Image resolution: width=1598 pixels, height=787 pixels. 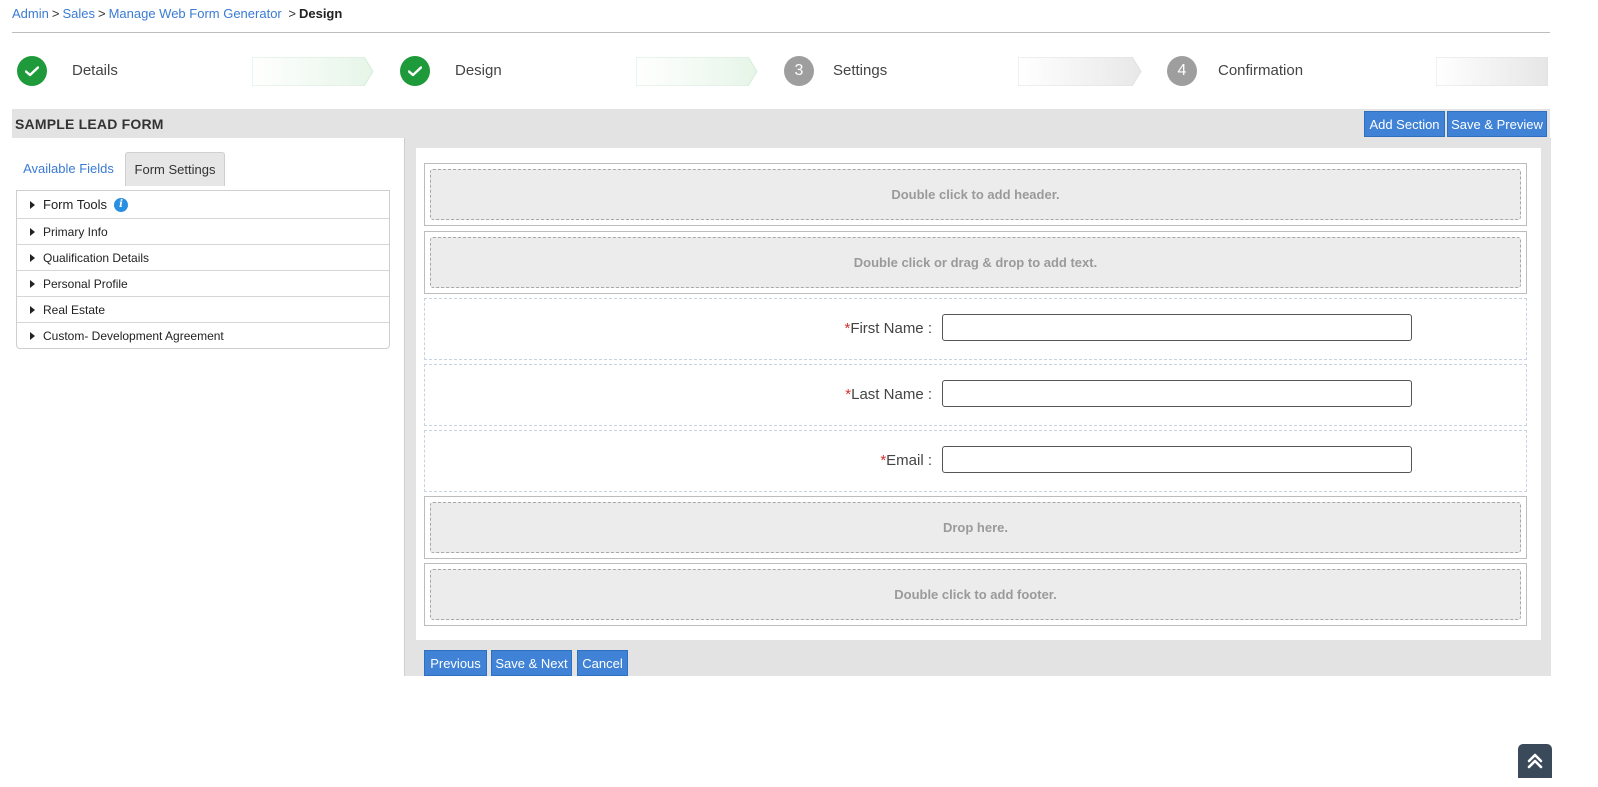 I want to click on step-number-badge: 3, so click(x=799, y=71).